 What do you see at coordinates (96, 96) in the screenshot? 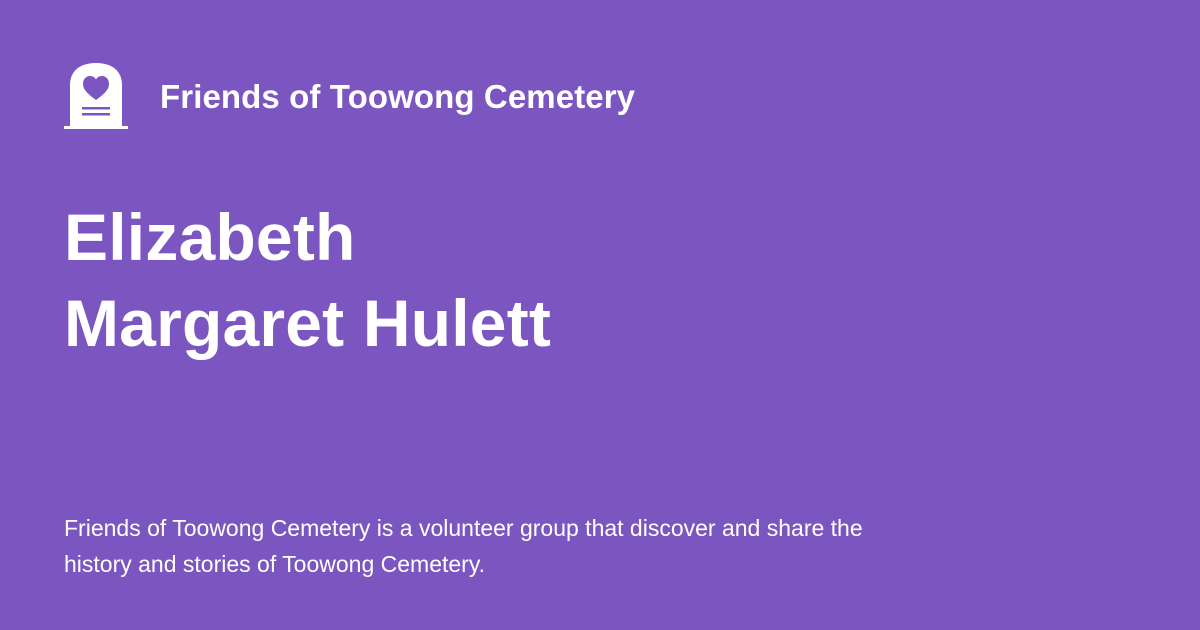
I see `headstone-heart-icon` at bounding box center [96, 96].